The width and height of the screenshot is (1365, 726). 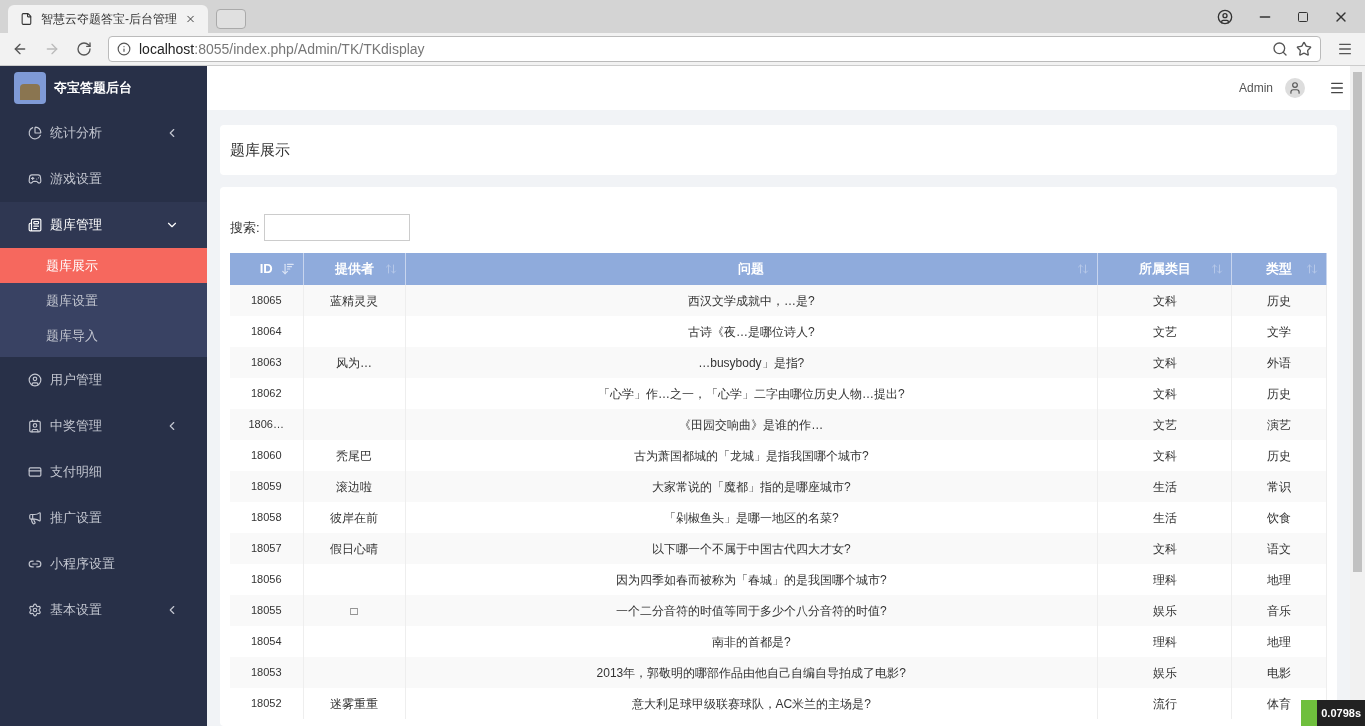 What do you see at coordinates (103, 335) in the screenshot?
I see `sidebar-subitem: 题库导入` at bounding box center [103, 335].